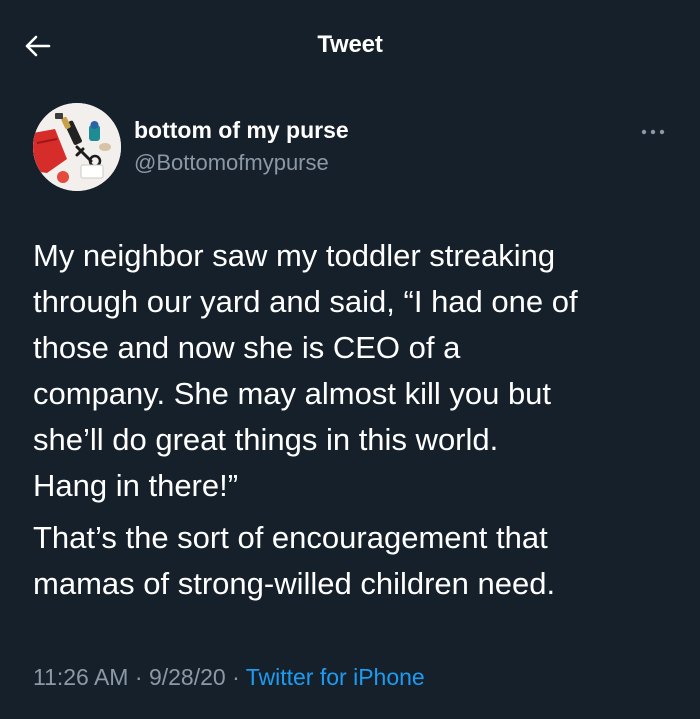  I want to click on more-horizontal-icon, so click(653, 132).